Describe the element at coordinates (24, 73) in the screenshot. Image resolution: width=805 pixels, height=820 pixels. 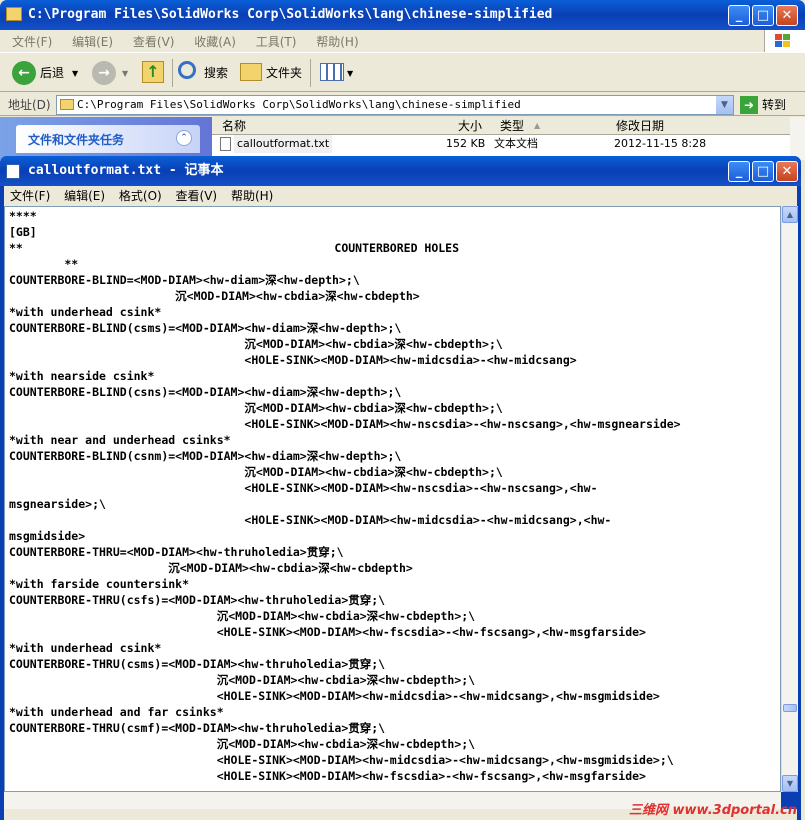
I see `back-arrow-icon: ←` at that location.